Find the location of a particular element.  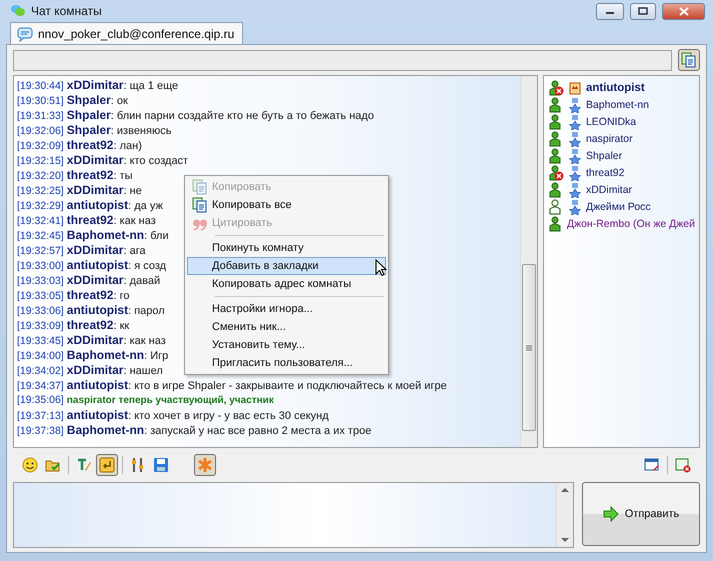

participant-name: antiutopist is located at coordinates (615, 88).